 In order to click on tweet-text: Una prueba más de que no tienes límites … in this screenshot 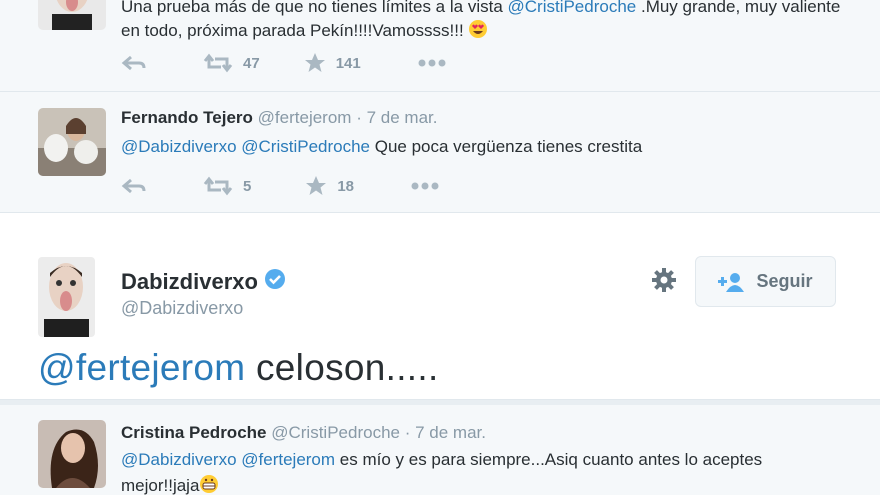, I will do `click(481, 23)`.